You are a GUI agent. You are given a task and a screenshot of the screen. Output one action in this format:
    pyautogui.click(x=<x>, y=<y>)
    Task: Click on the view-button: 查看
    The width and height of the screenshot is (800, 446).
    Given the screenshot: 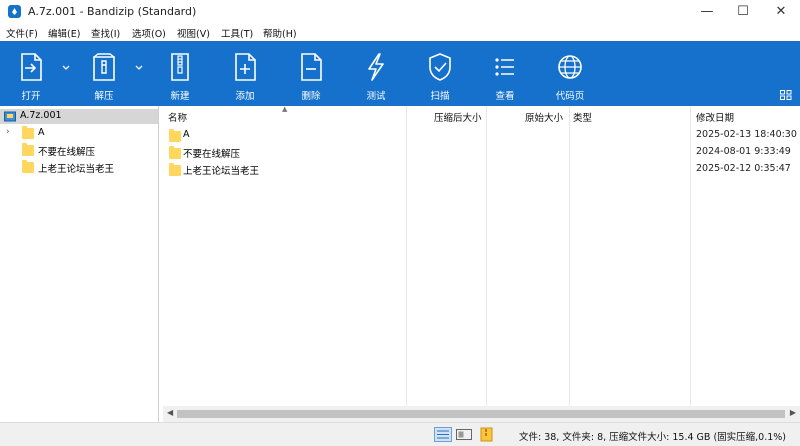 What is the action you would take?
    pyautogui.click(x=505, y=73)
    